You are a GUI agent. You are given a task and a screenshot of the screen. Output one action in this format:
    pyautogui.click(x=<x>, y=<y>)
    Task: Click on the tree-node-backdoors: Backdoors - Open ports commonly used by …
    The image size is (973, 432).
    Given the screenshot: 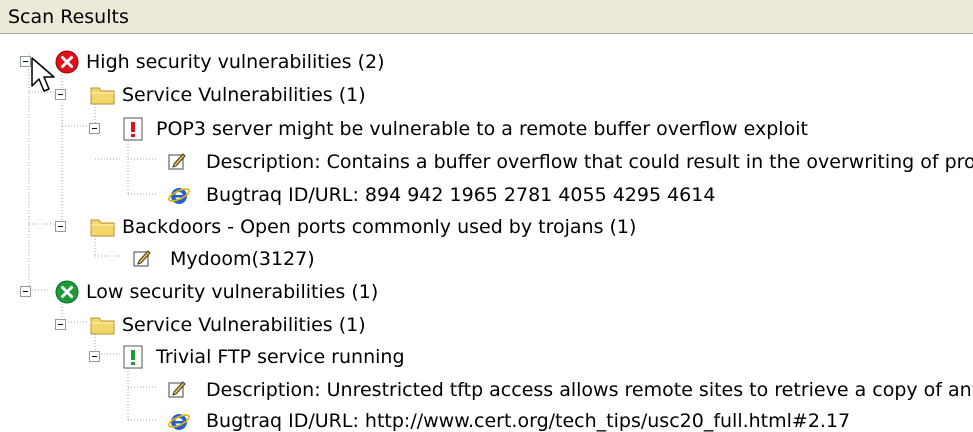 What is the action you would take?
    pyautogui.click(x=486, y=227)
    